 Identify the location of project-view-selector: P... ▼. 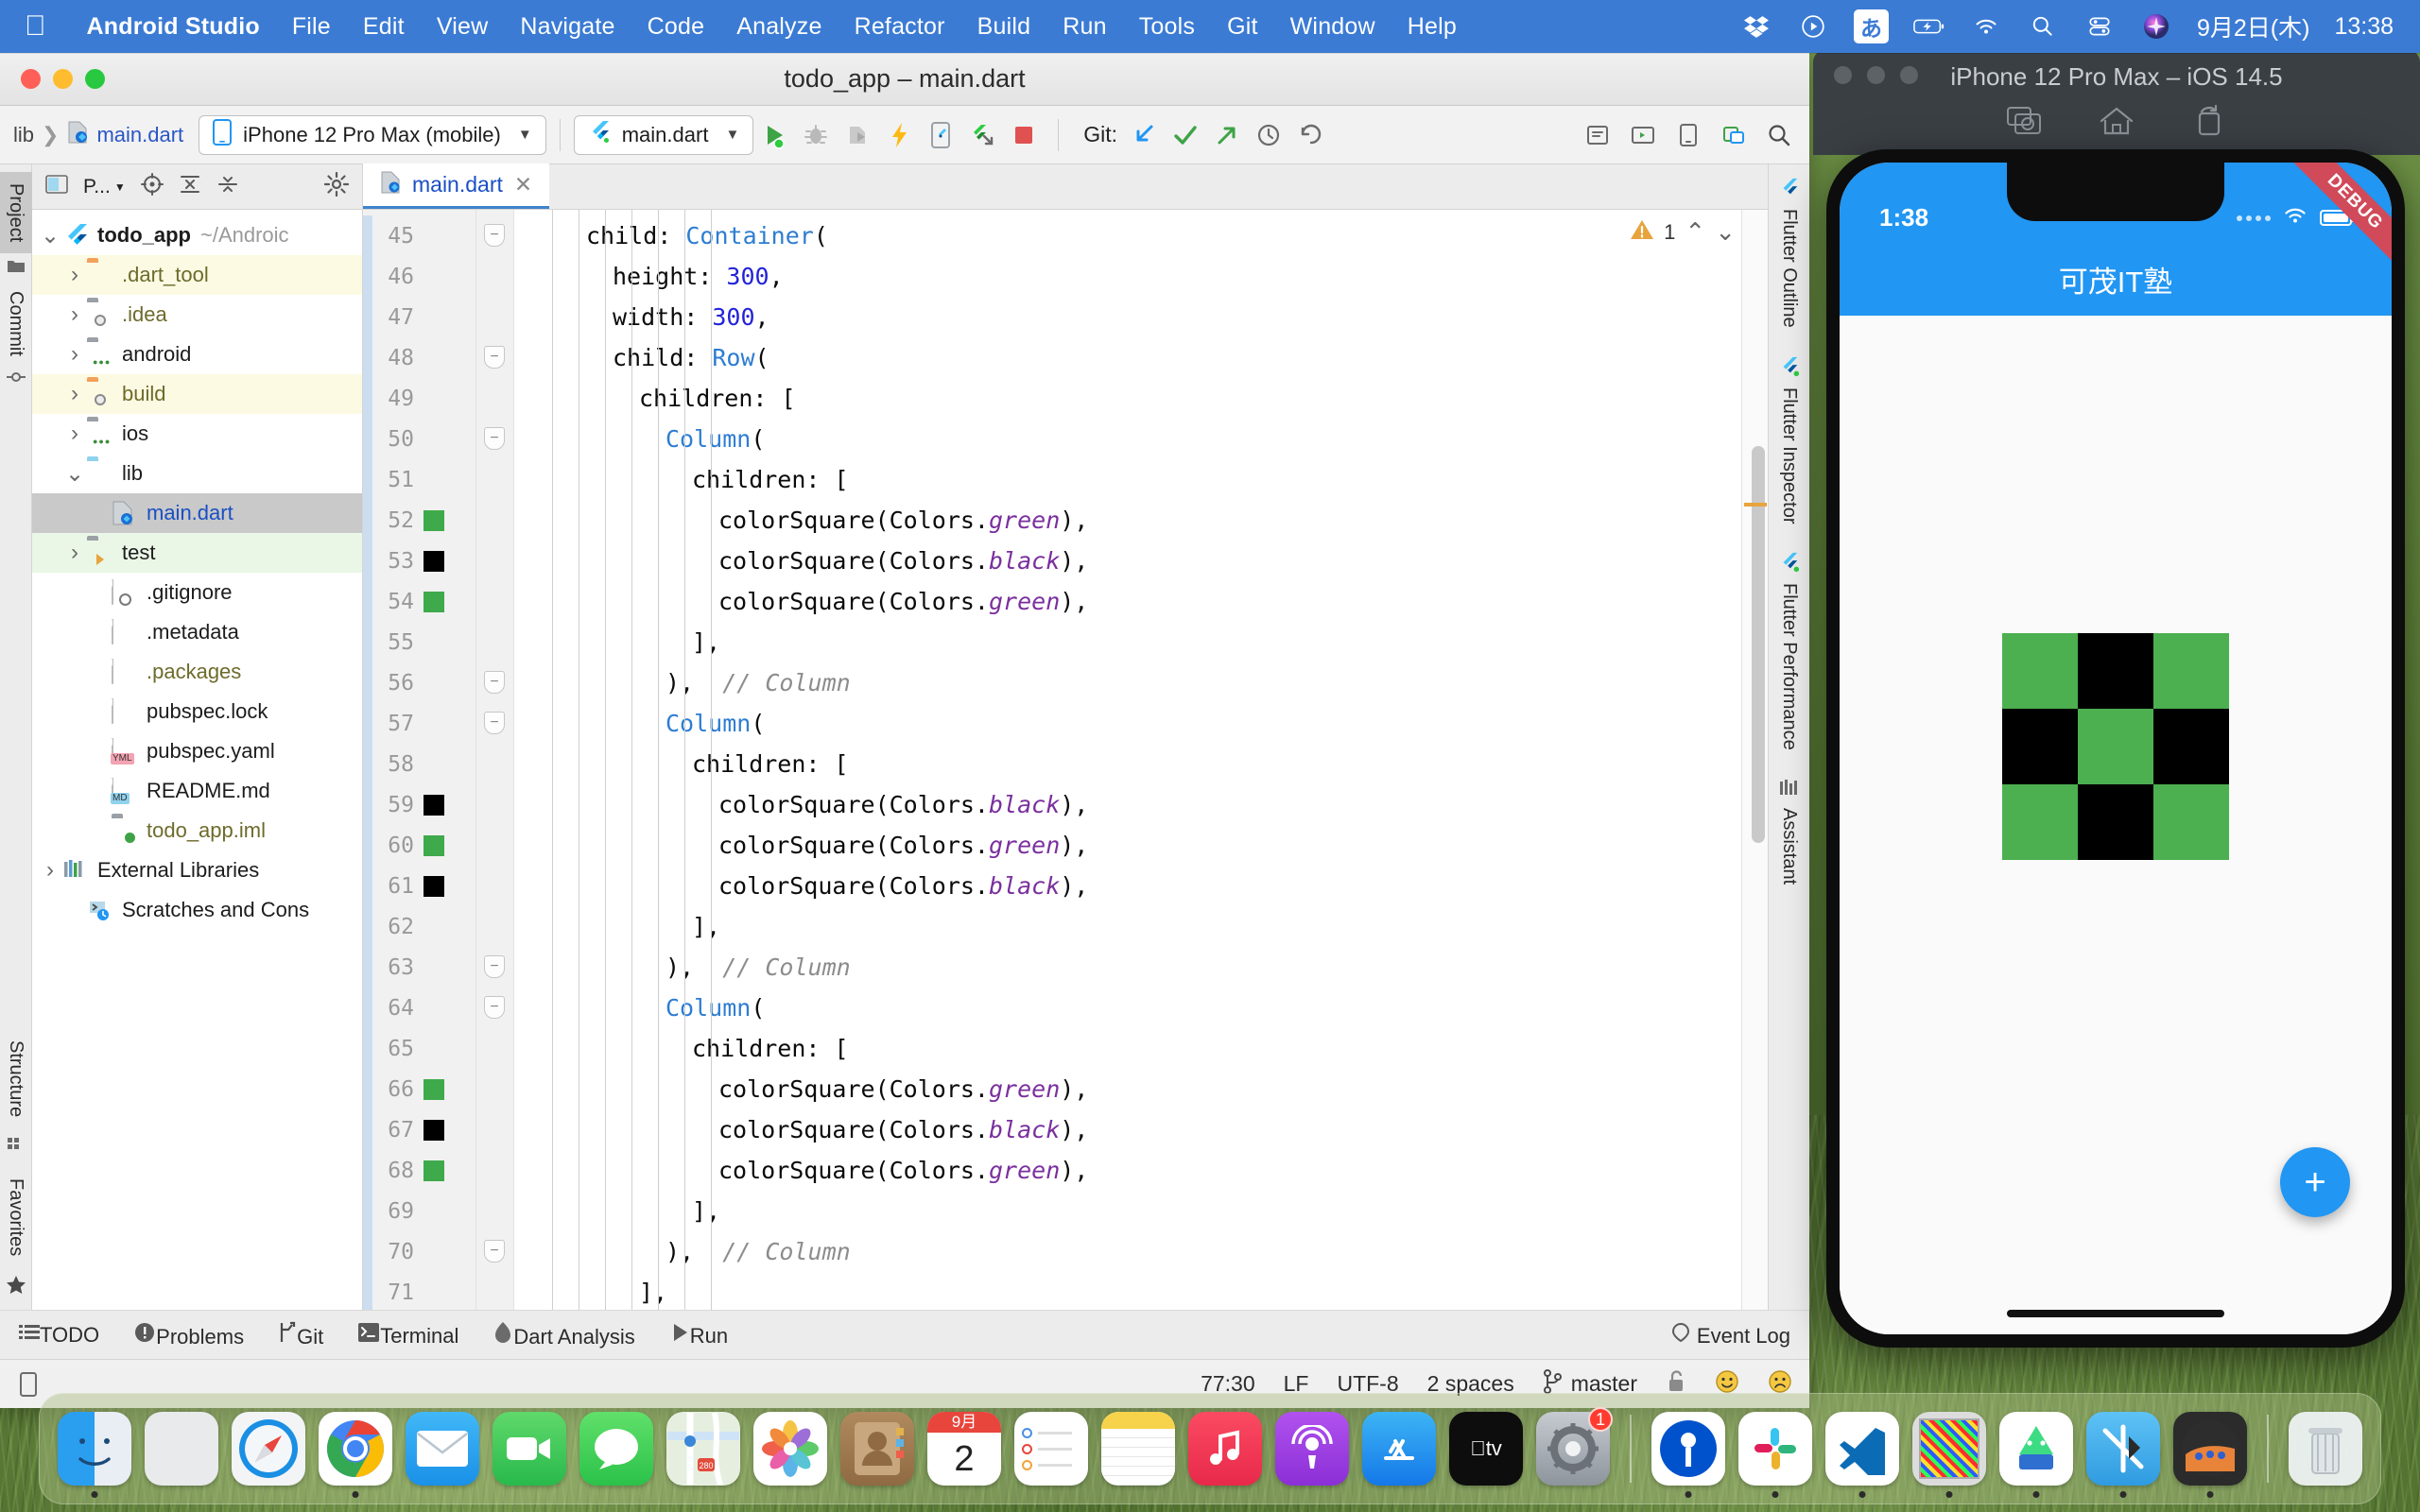
(104, 187).